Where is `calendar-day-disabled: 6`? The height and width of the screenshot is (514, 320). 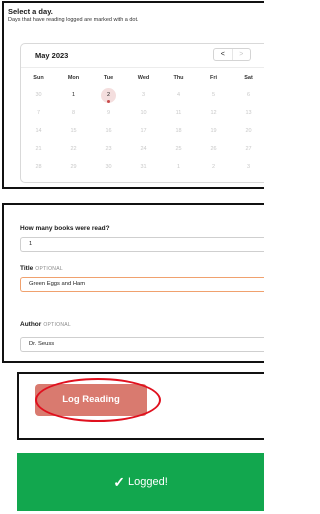 calendar-day-disabled: 6 is located at coordinates (247, 95).